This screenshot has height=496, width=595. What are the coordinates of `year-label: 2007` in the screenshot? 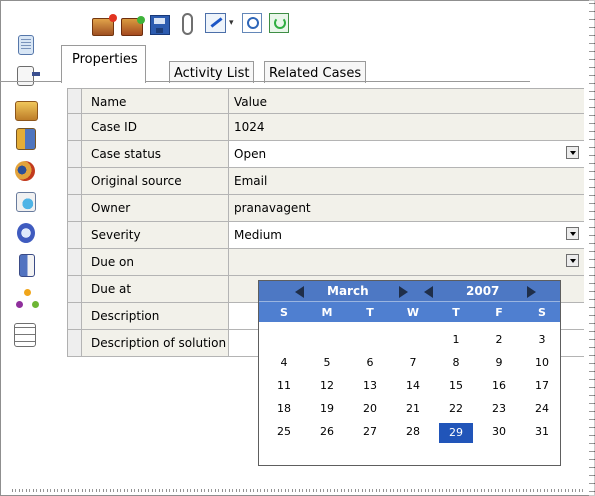 It's located at (483, 291).